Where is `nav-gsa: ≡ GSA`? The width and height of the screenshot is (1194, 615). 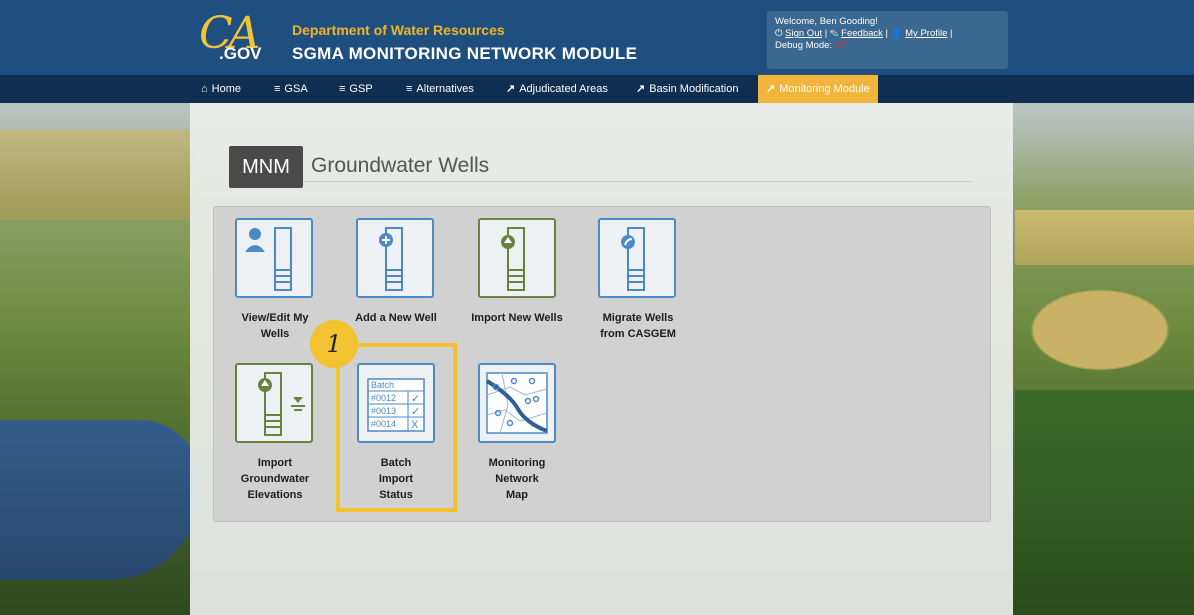 nav-gsa: ≡ GSA is located at coordinates (291, 89).